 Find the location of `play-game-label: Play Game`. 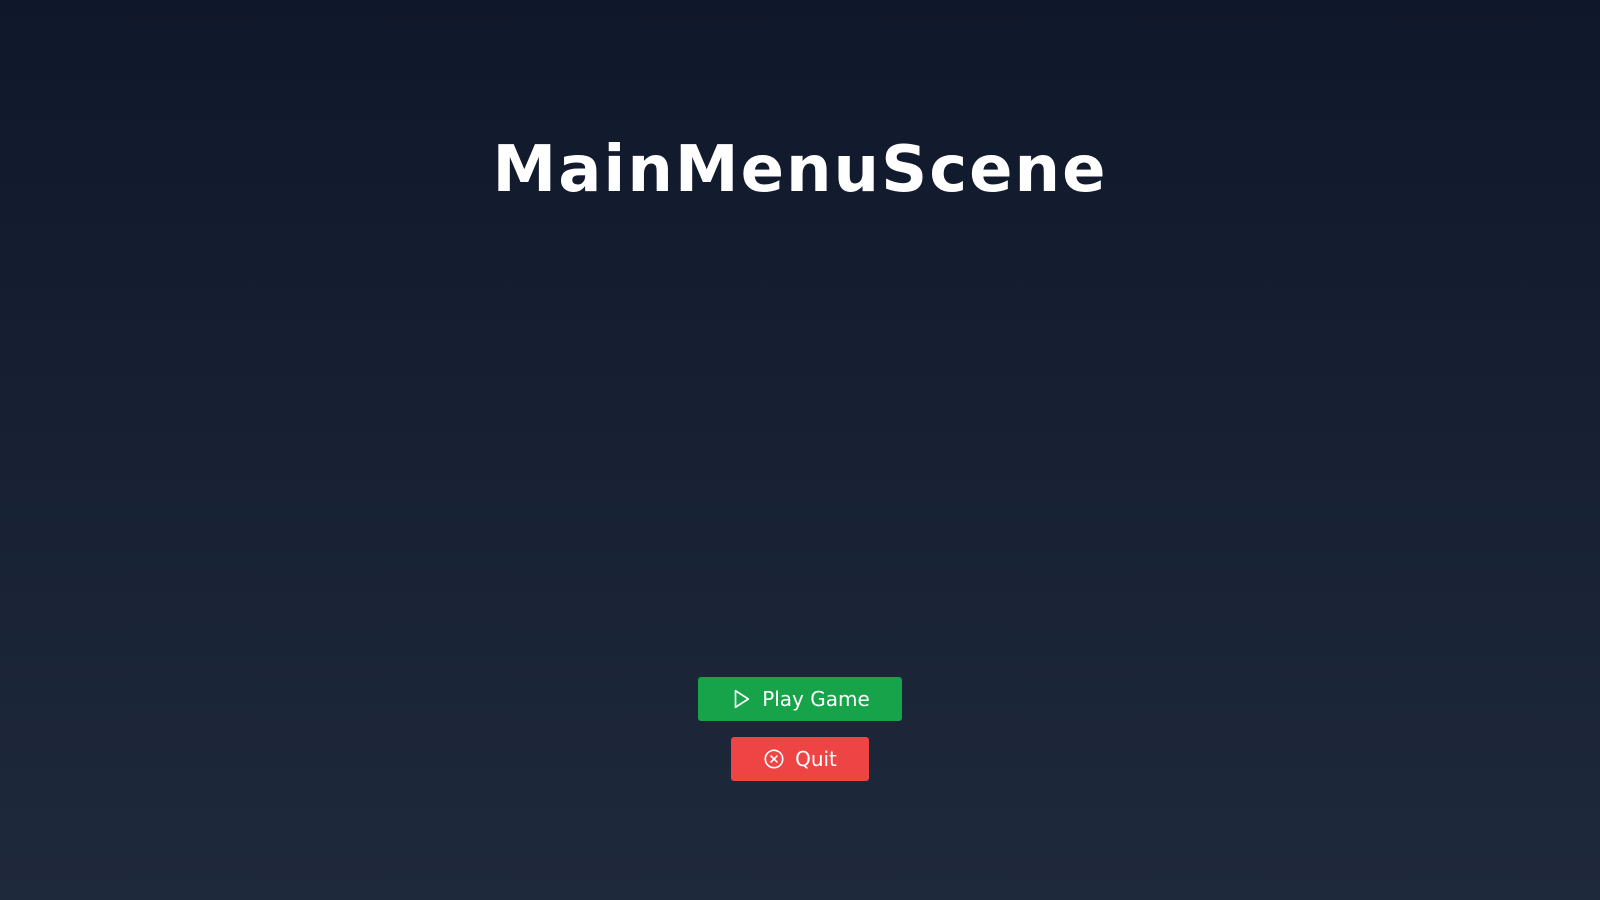

play-game-label: Play Game is located at coordinates (816, 699).